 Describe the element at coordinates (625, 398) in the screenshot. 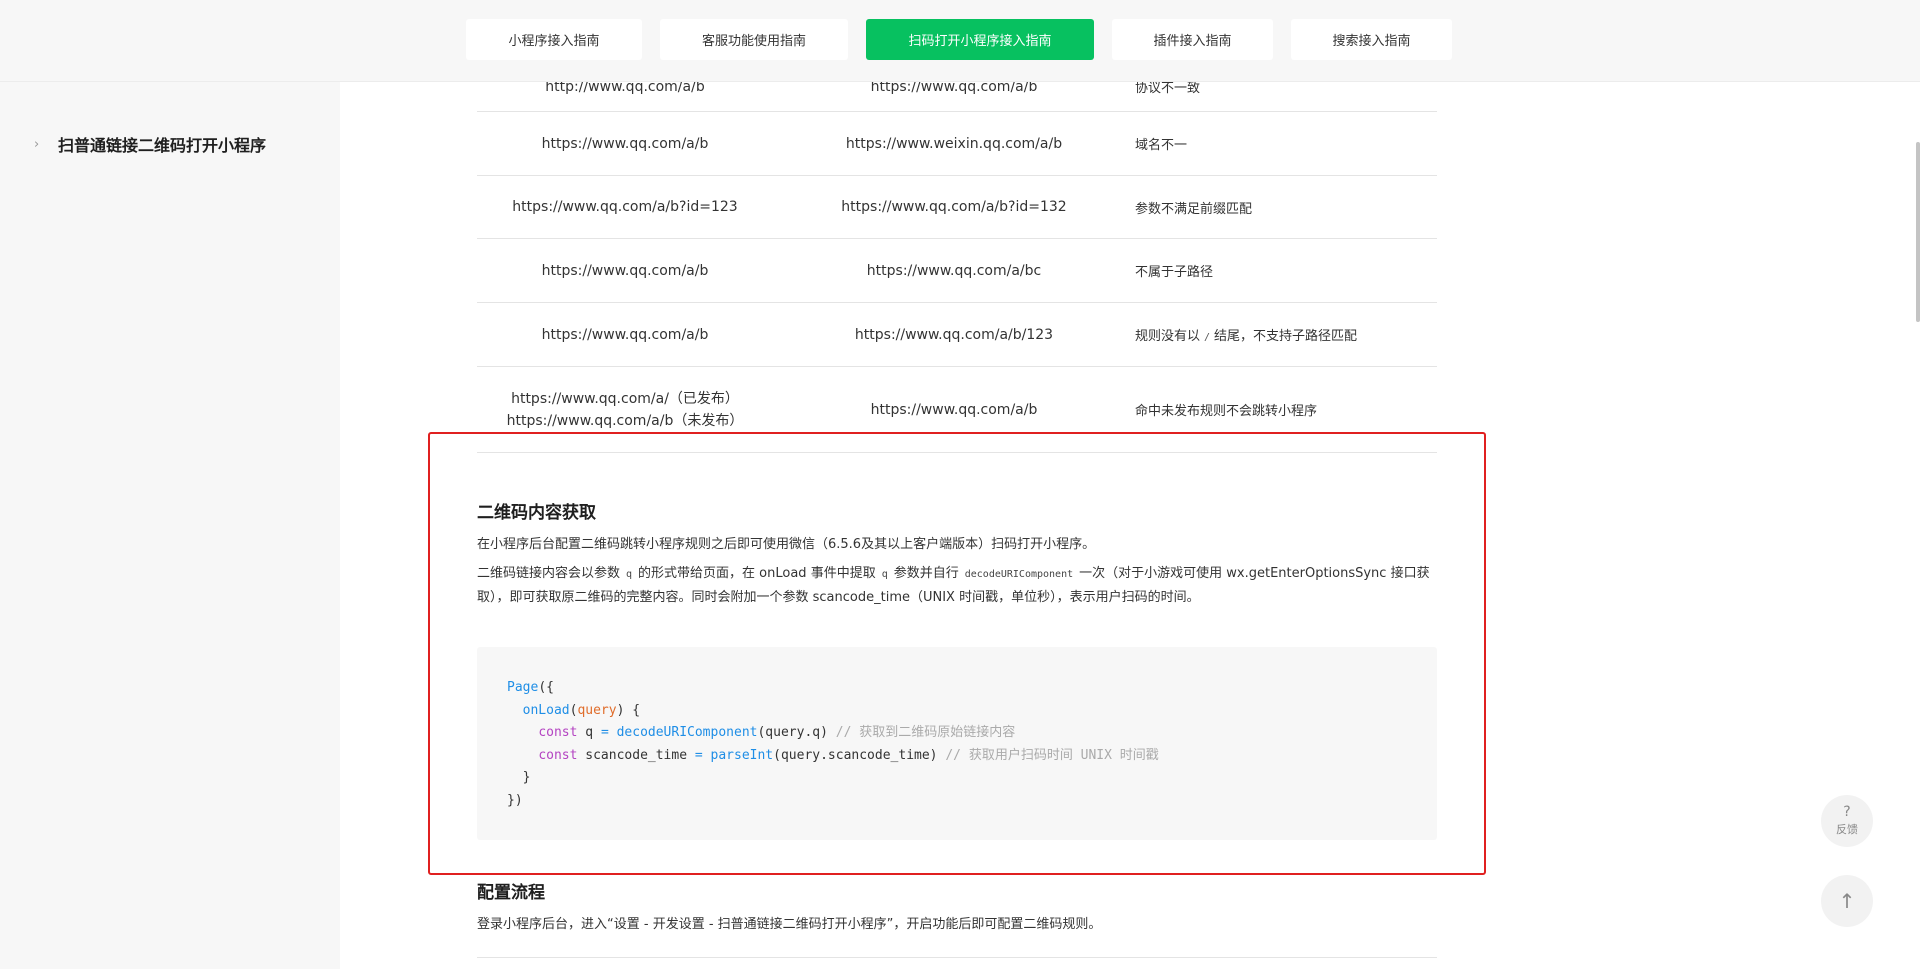

I see `rule-line: https://www.qq.com/a/（已发布）` at that location.